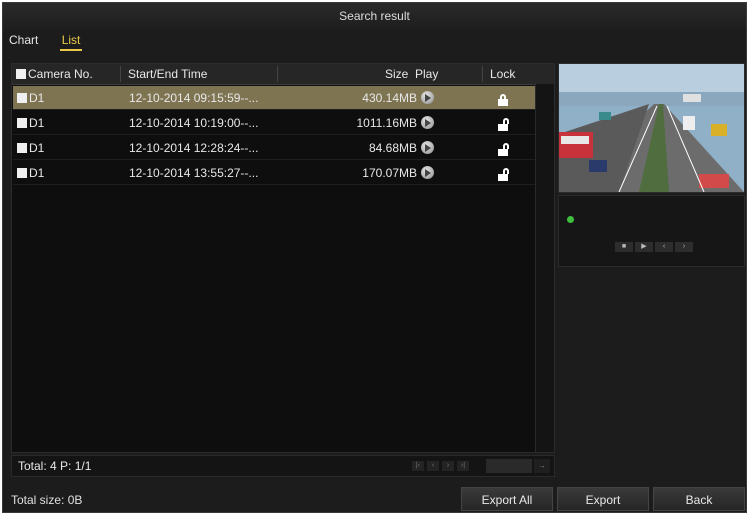  Describe the element at coordinates (448, 466) in the screenshot. I see `next-page-icon: ›` at that location.